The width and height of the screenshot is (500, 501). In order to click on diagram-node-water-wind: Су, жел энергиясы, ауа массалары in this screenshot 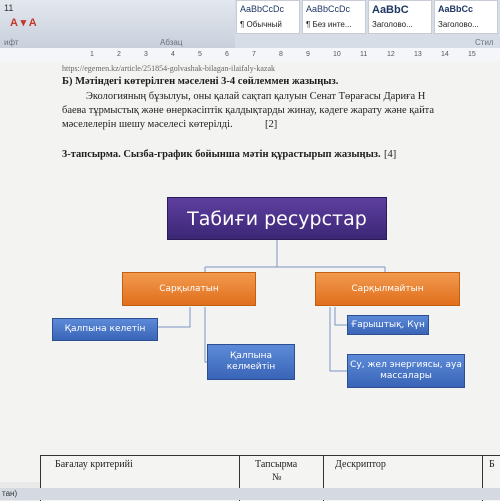, I will do `click(406, 371)`.